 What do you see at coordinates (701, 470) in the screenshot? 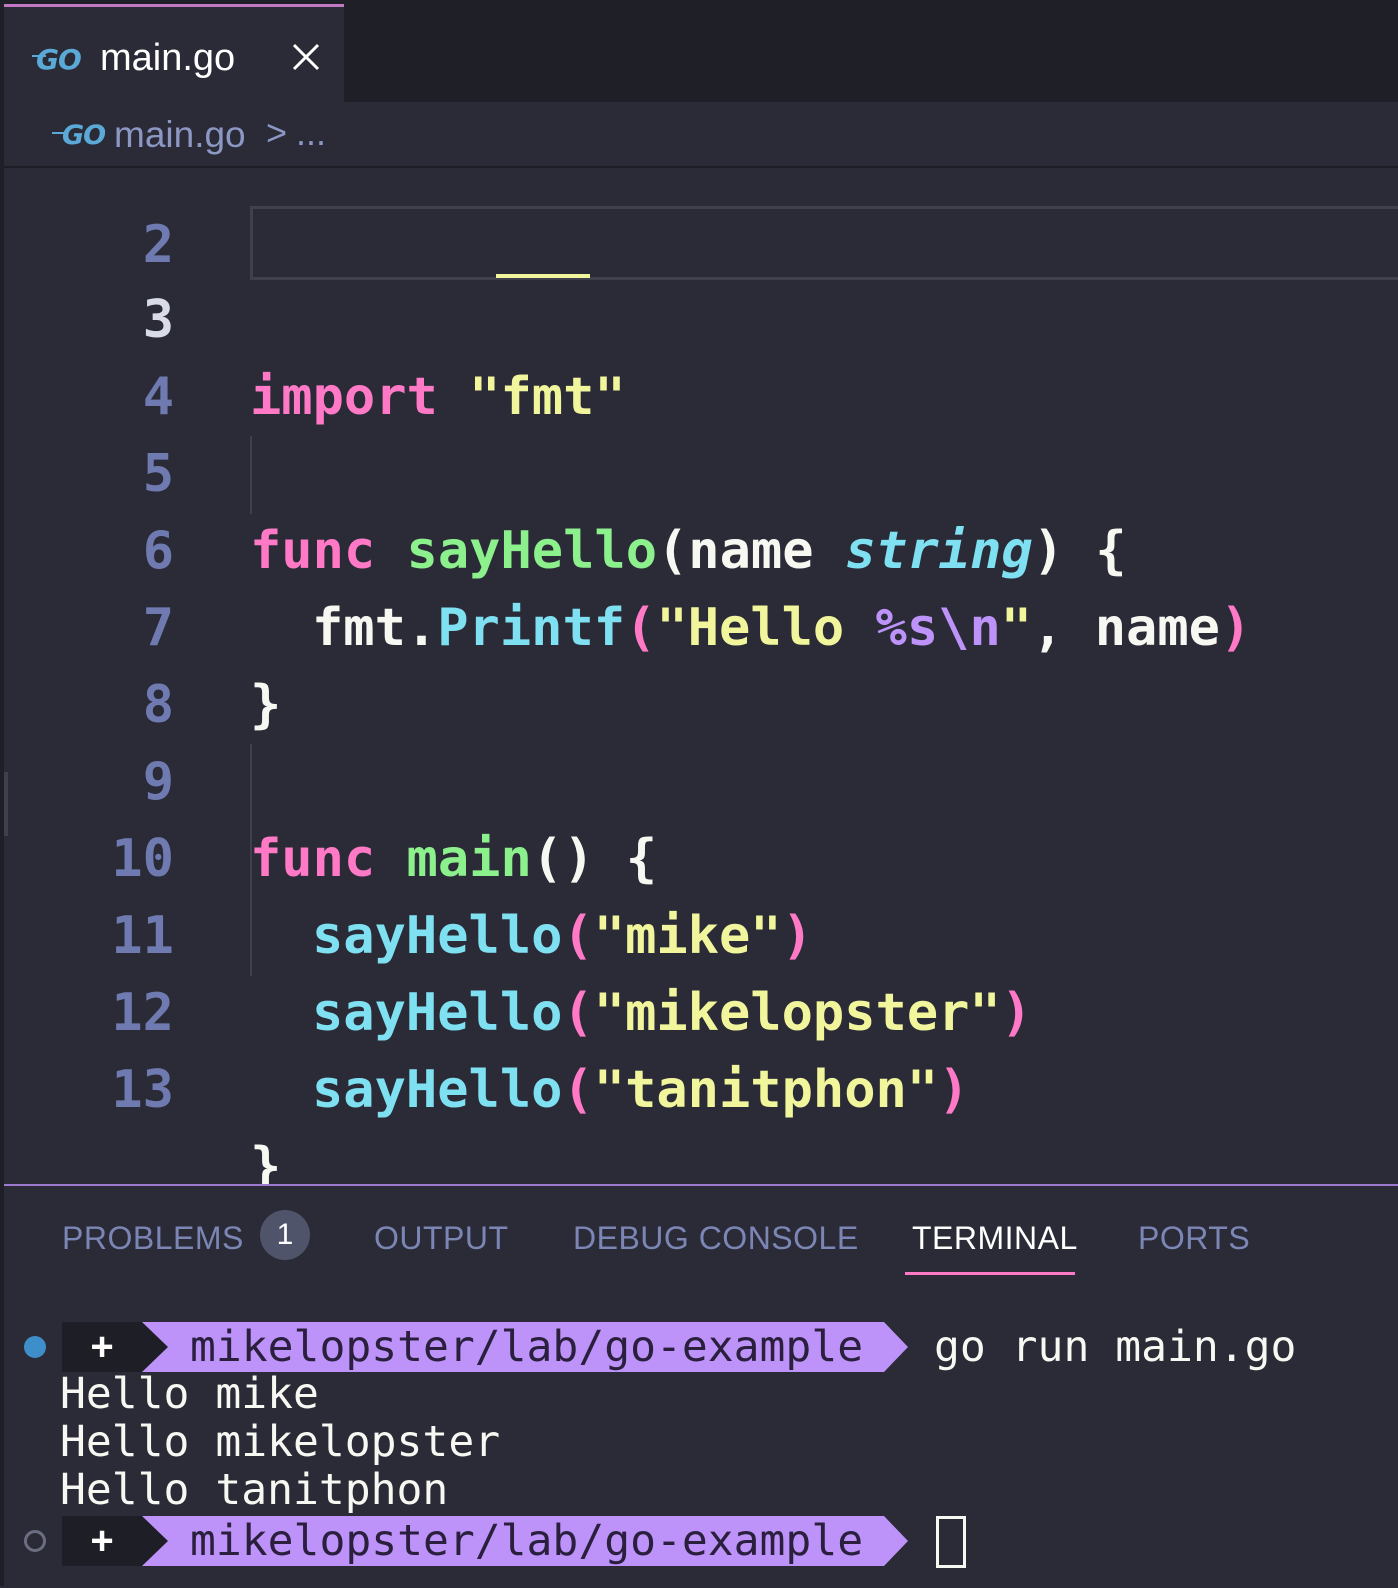
I see `code-line: 5 func sayHello(name string) {` at bounding box center [701, 470].